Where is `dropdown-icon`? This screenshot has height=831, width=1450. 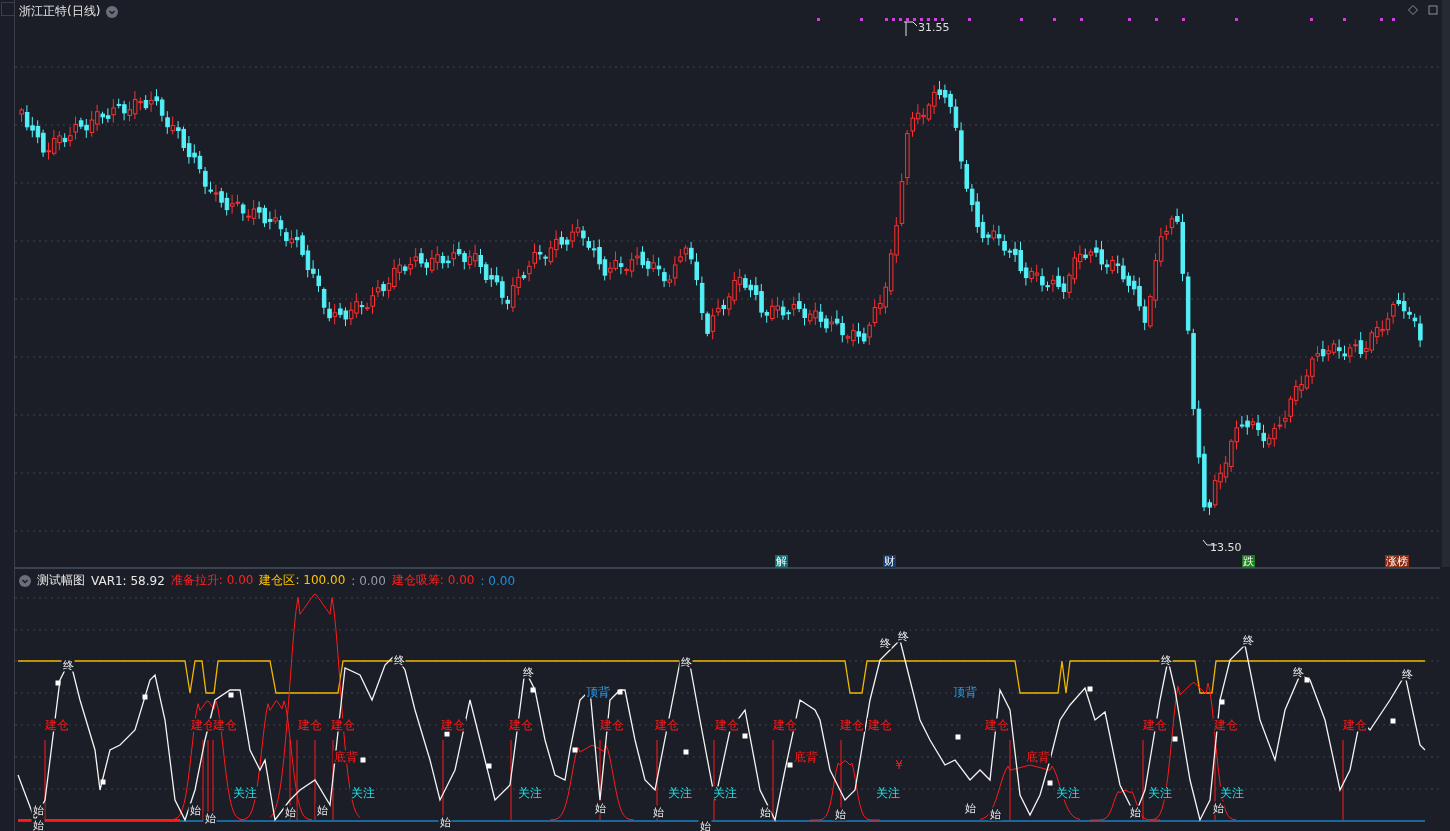 dropdown-icon is located at coordinates (112, 11).